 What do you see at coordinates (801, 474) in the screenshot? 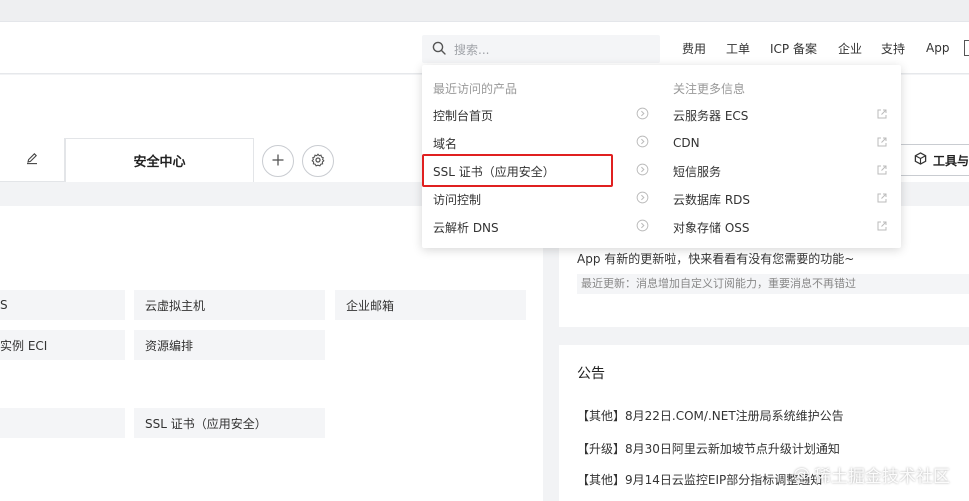
I see `at-icon: @` at bounding box center [801, 474].